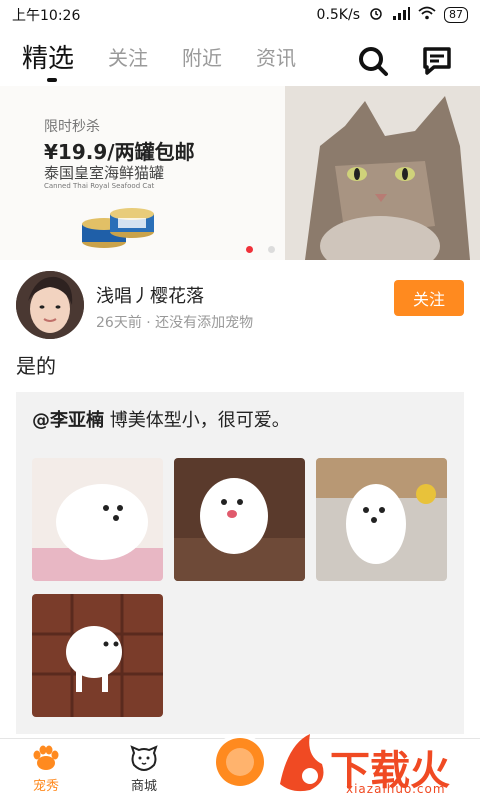 This screenshot has width=480, height=801. Describe the element at coordinates (118, 228) in the screenshot. I see `cat-food-cans-image` at that location.